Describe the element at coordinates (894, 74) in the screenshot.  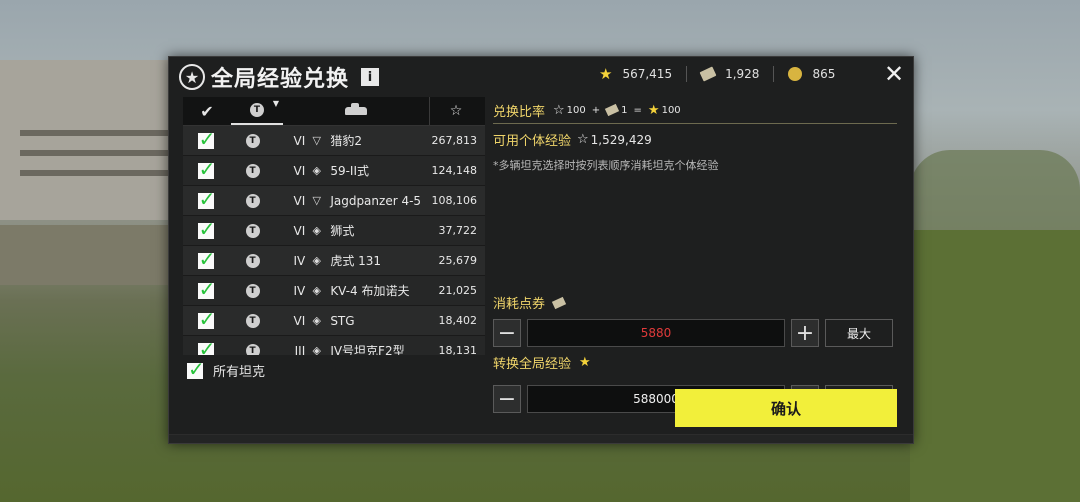
I see `close-button: ✕` at that location.